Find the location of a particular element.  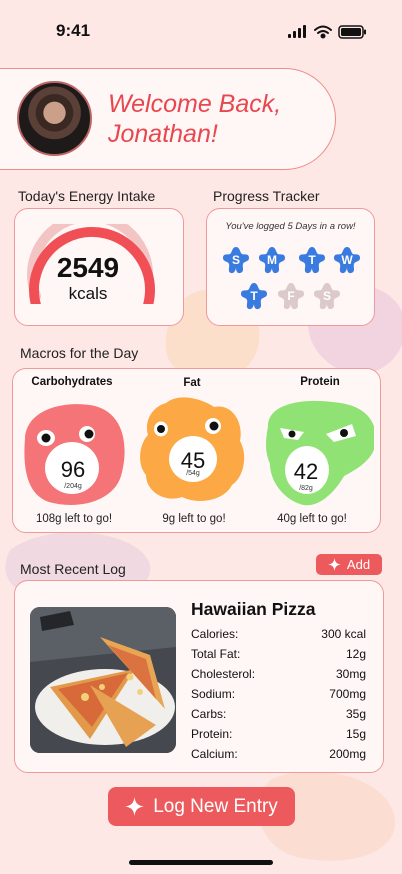

day-badge-monday: M is located at coordinates (272, 260).